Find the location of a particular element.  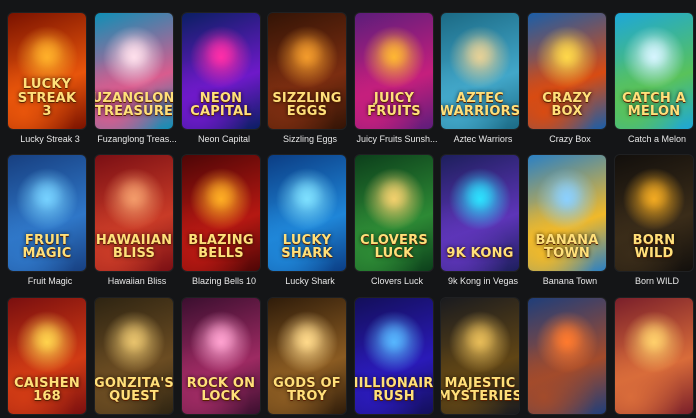

game-card: Clovers Luck Clovers Luck is located at coordinates (395, 220).